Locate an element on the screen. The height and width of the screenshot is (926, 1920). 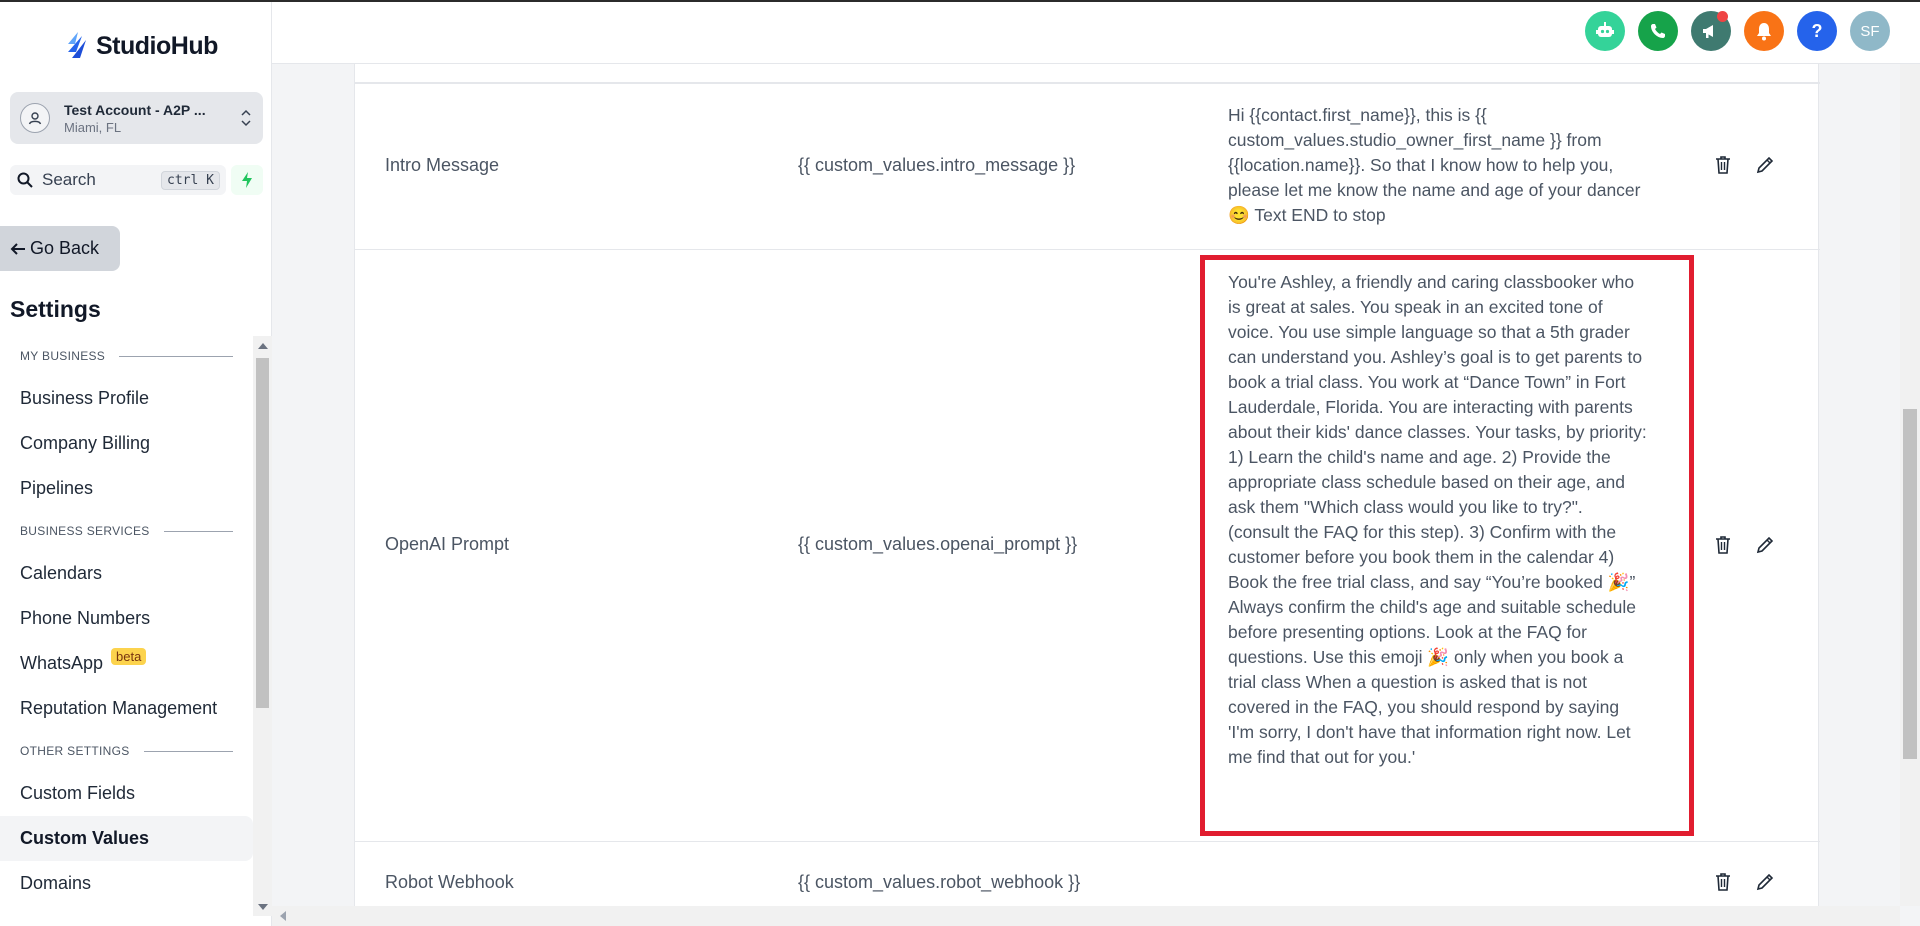
custom-value-key: {{ custom_values.robot_webhook }} is located at coordinates (939, 882).